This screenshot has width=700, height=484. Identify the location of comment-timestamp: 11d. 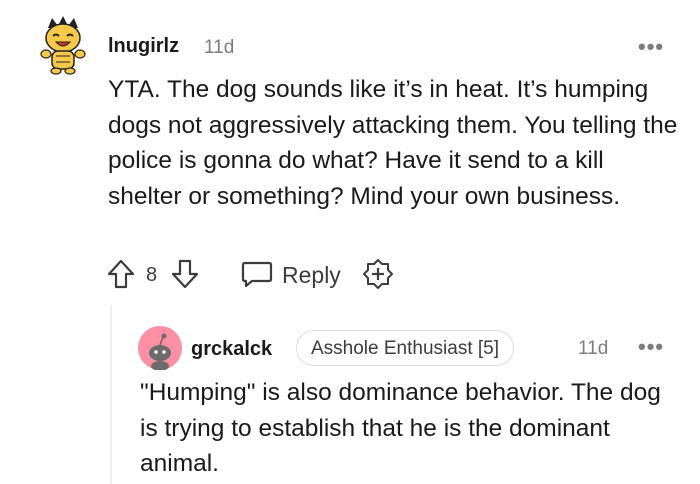
(219, 48).